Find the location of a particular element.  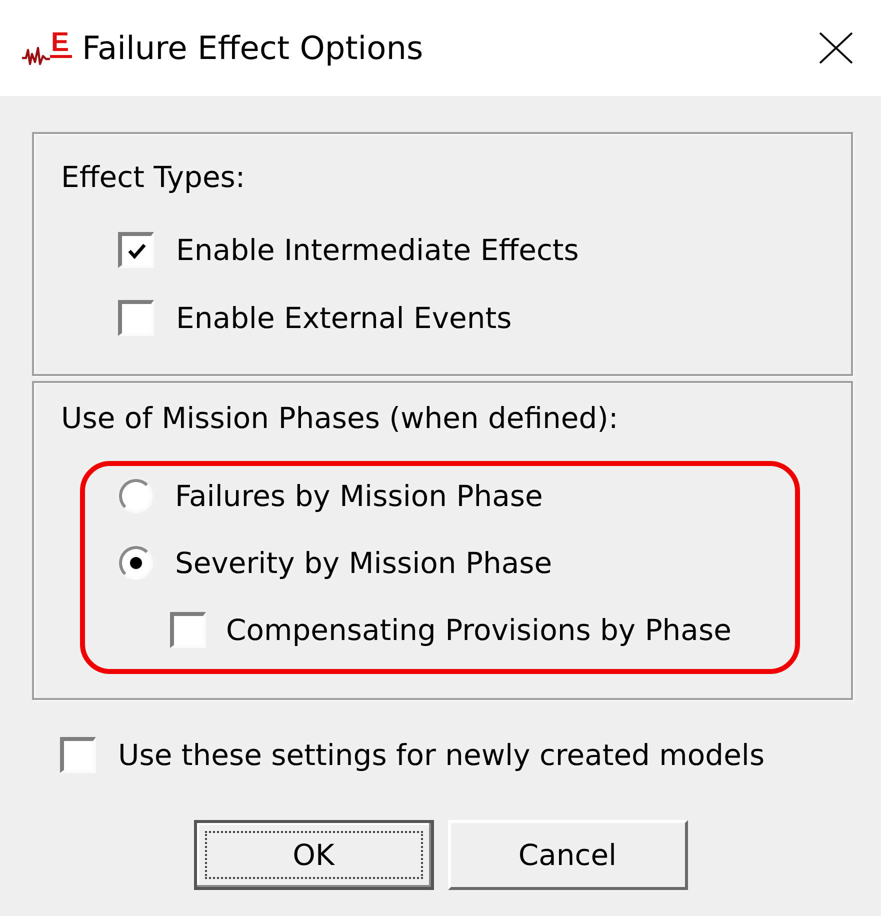

checkbox-label: Enable Intermediate Effects is located at coordinates (377, 250).